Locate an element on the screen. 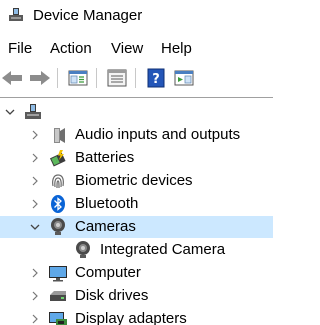 This screenshot has width=320, height=325. tree-node-cameras: Cameras is located at coordinates (136, 227).